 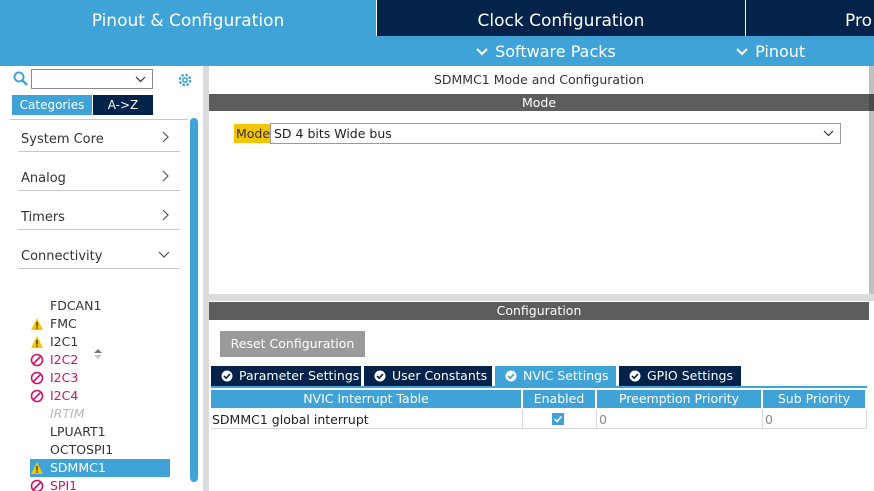 What do you see at coordinates (21, 79) in the screenshot?
I see `search-icon` at bounding box center [21, 79].